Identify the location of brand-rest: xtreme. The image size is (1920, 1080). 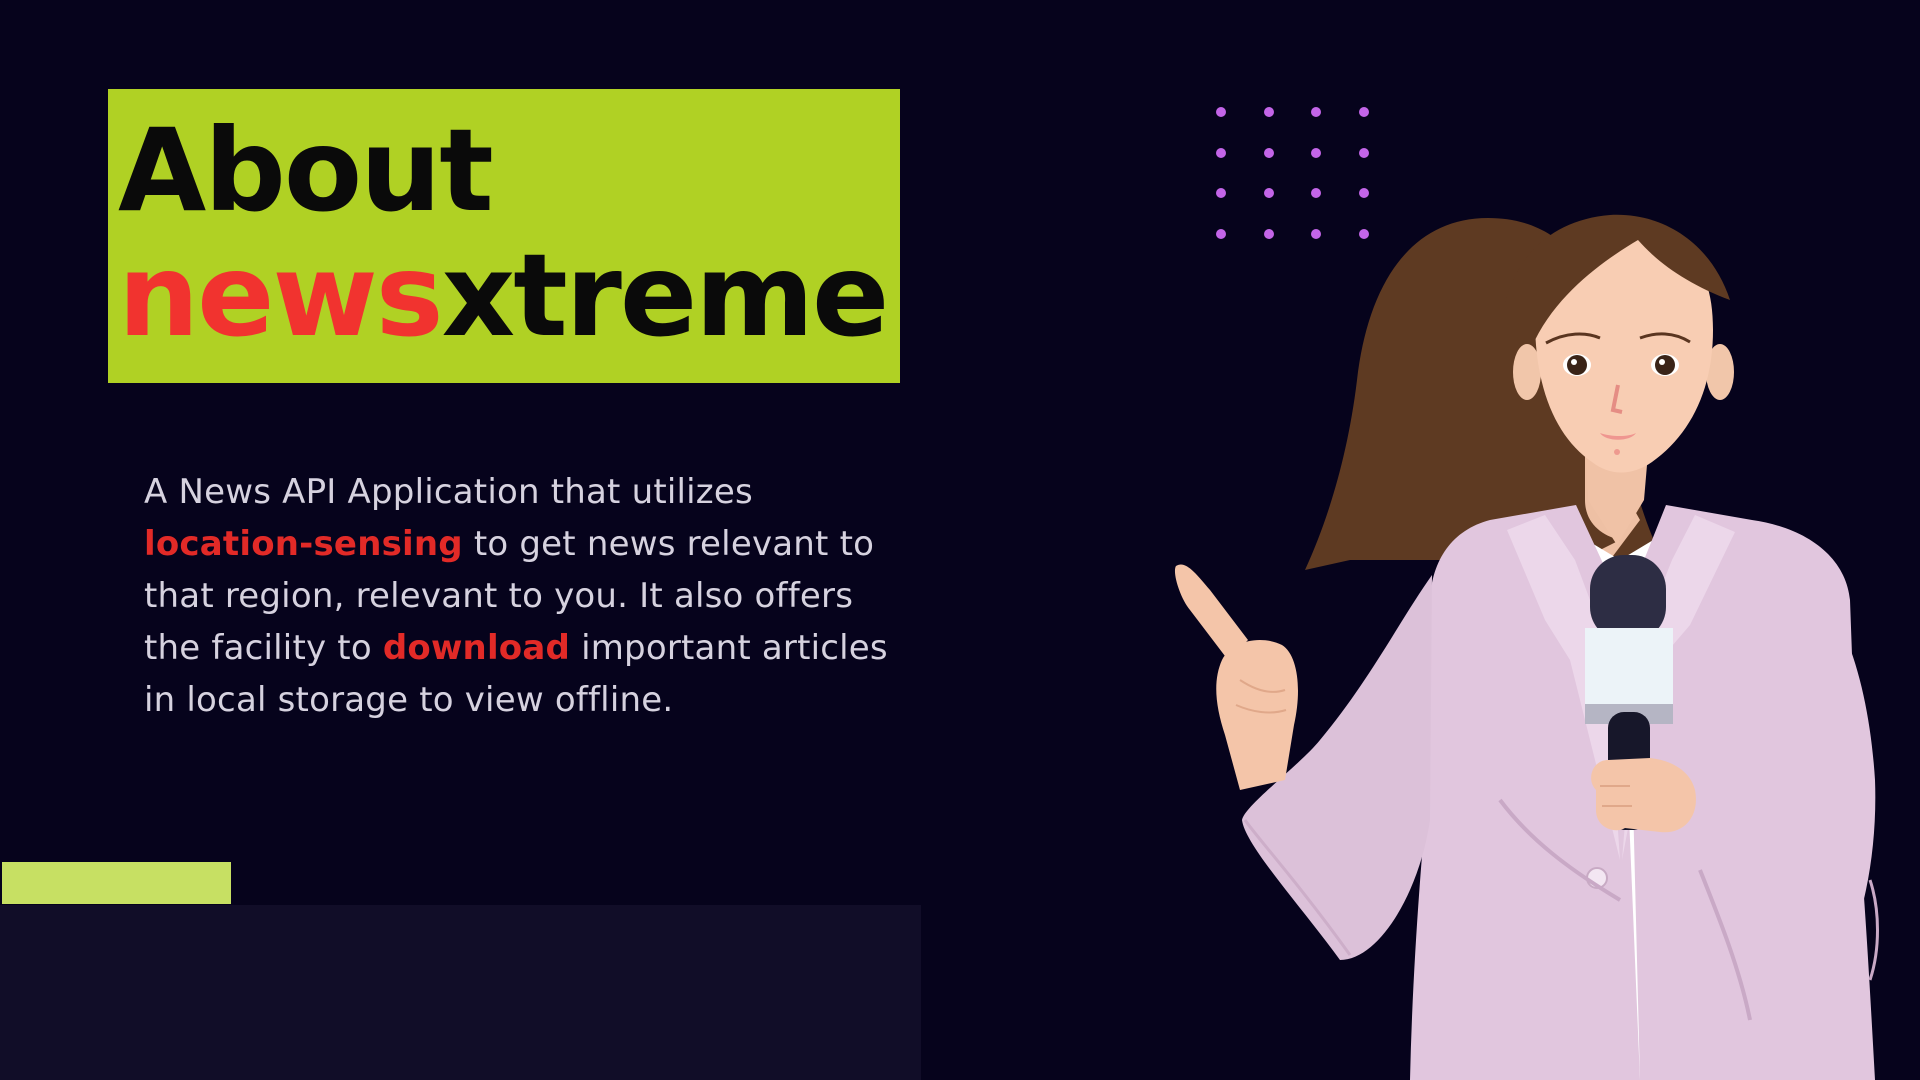
(665, 295).